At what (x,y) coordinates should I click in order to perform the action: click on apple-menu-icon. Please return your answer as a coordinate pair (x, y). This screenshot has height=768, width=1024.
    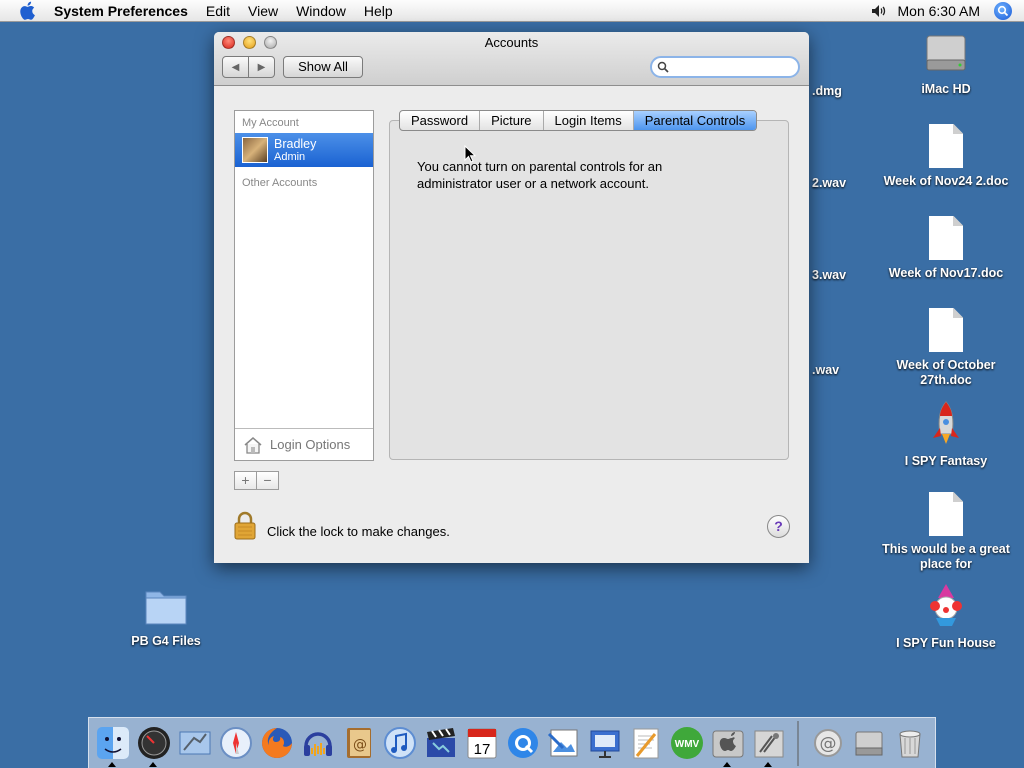
    Looking at the image, I should click on (27, 11).